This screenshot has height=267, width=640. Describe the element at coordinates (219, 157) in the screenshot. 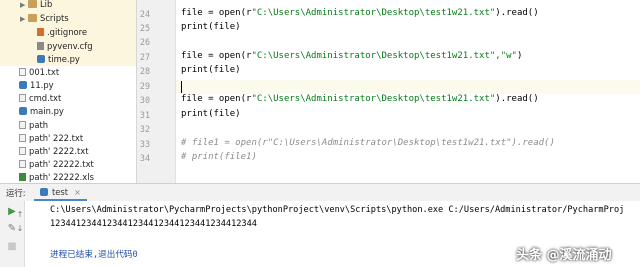

I see `code-comment-line: # print(file1)` at that location.